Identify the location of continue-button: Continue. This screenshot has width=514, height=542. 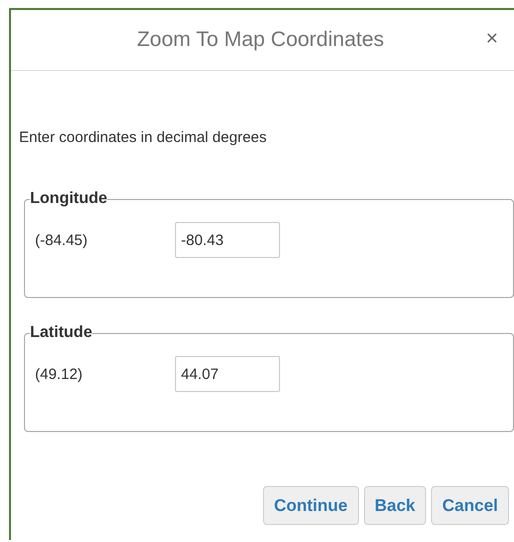
(310, 505).